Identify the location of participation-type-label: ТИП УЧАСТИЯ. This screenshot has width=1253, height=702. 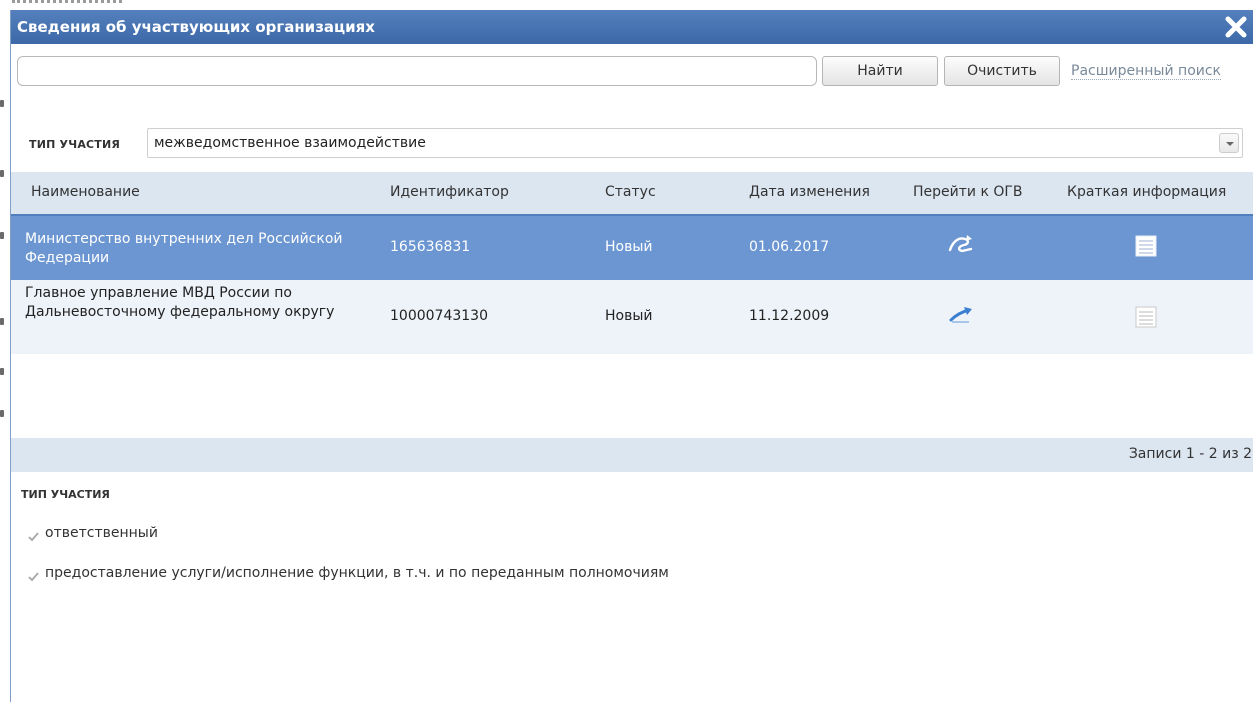
(75, 144).